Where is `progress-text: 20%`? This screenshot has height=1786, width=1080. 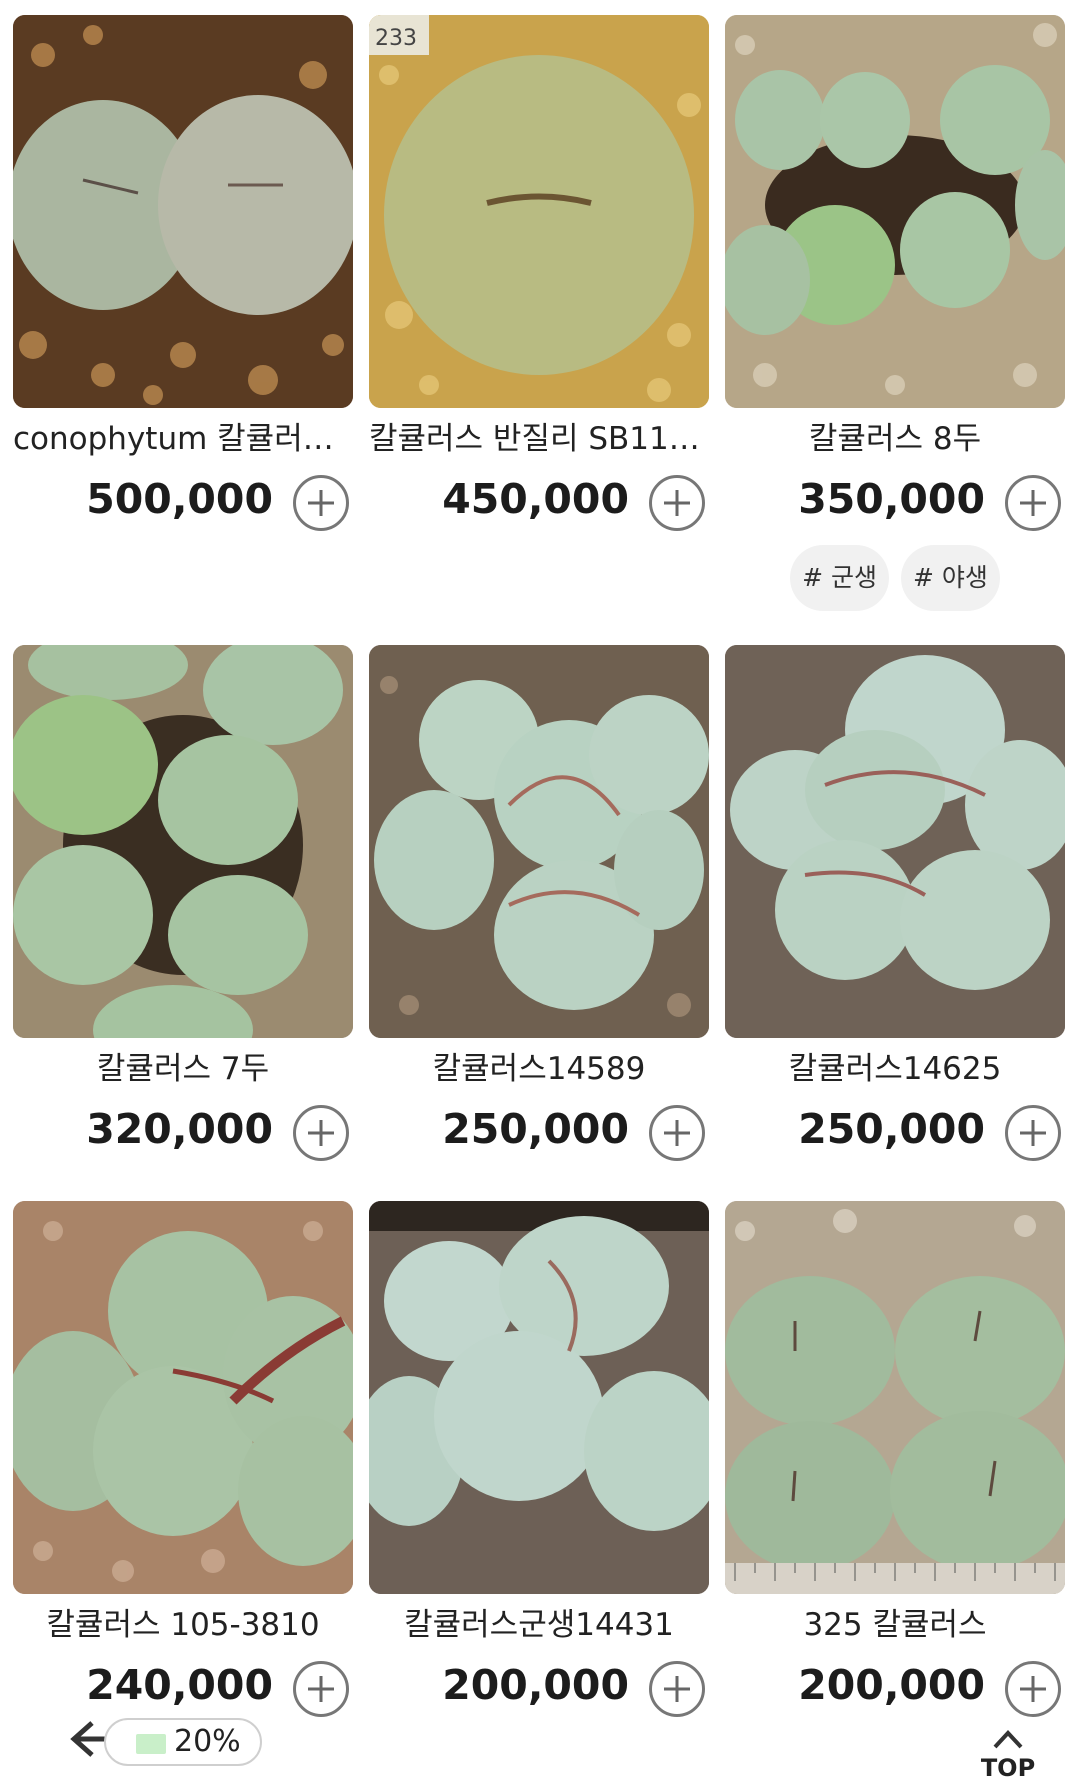 progress-text: 20% is located at coordinates (207, 1741).